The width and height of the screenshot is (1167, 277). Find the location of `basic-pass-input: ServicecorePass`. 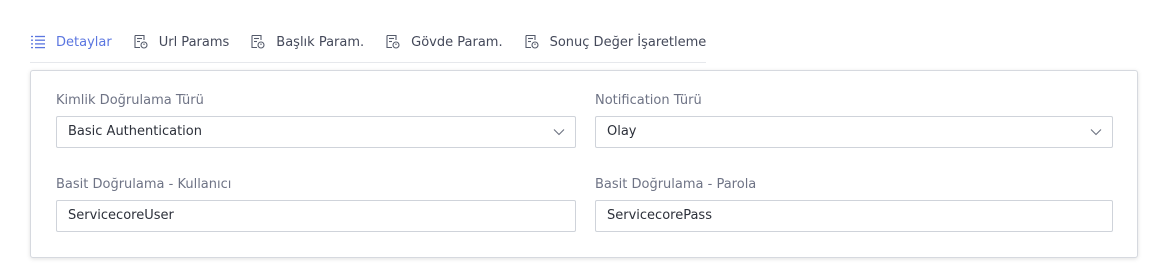

basic-pass-input: ServicecorePass is located at coordinates (854, 216).